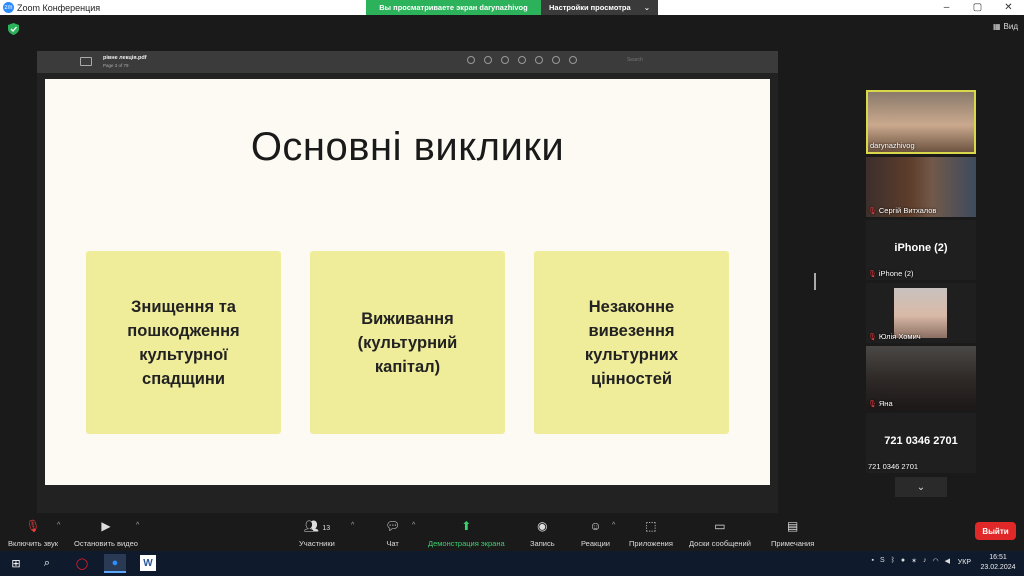  Describe the element at coordinates (16, 563) in the screenshot. I see `windows-start-icon: ⊞` at that location.